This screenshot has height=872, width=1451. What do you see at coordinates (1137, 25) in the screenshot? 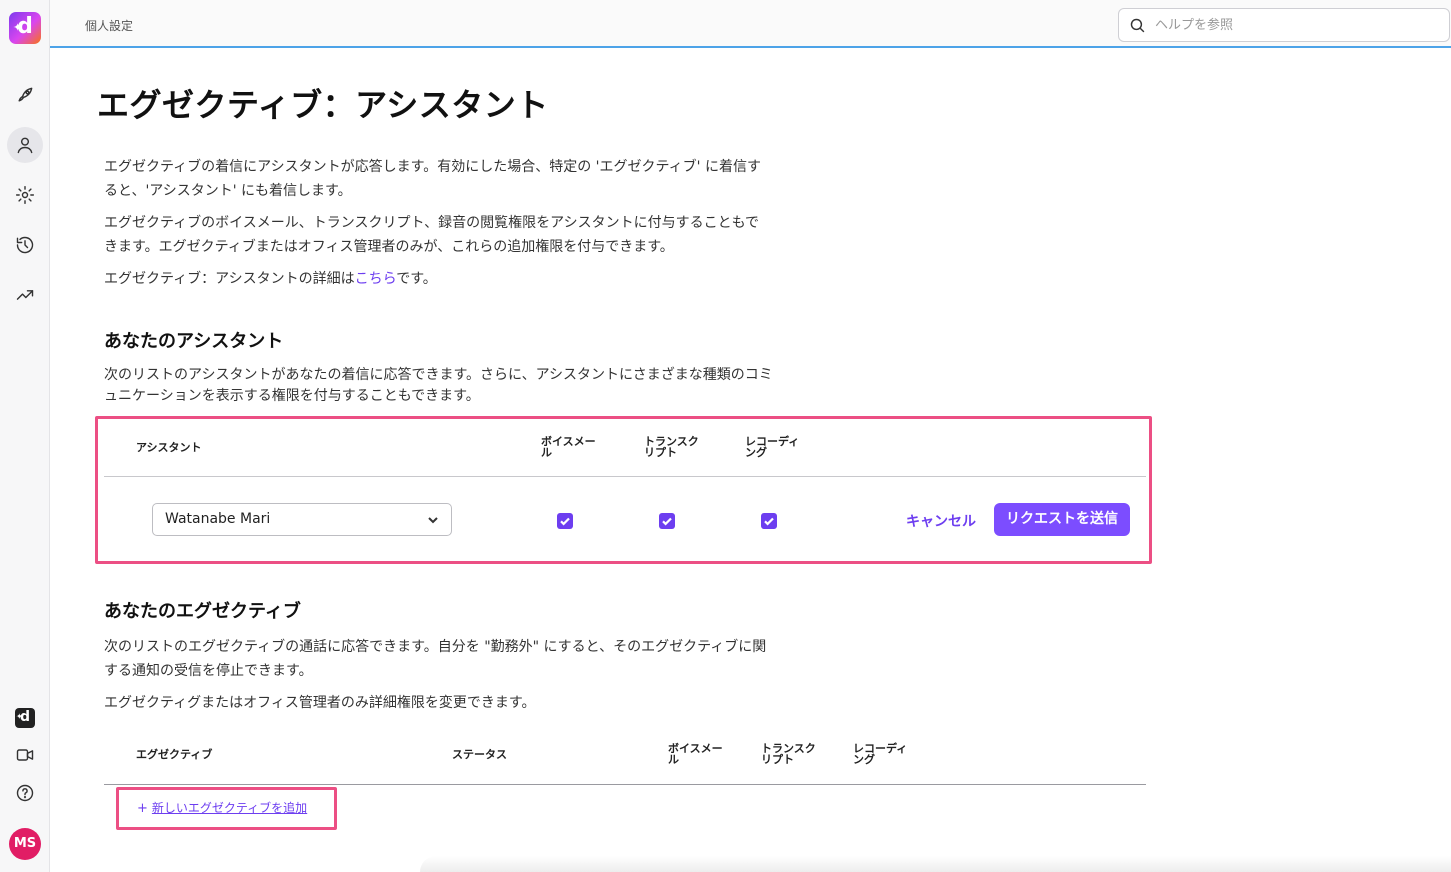
I see `search-icon` at bounding box center [1137, 25].